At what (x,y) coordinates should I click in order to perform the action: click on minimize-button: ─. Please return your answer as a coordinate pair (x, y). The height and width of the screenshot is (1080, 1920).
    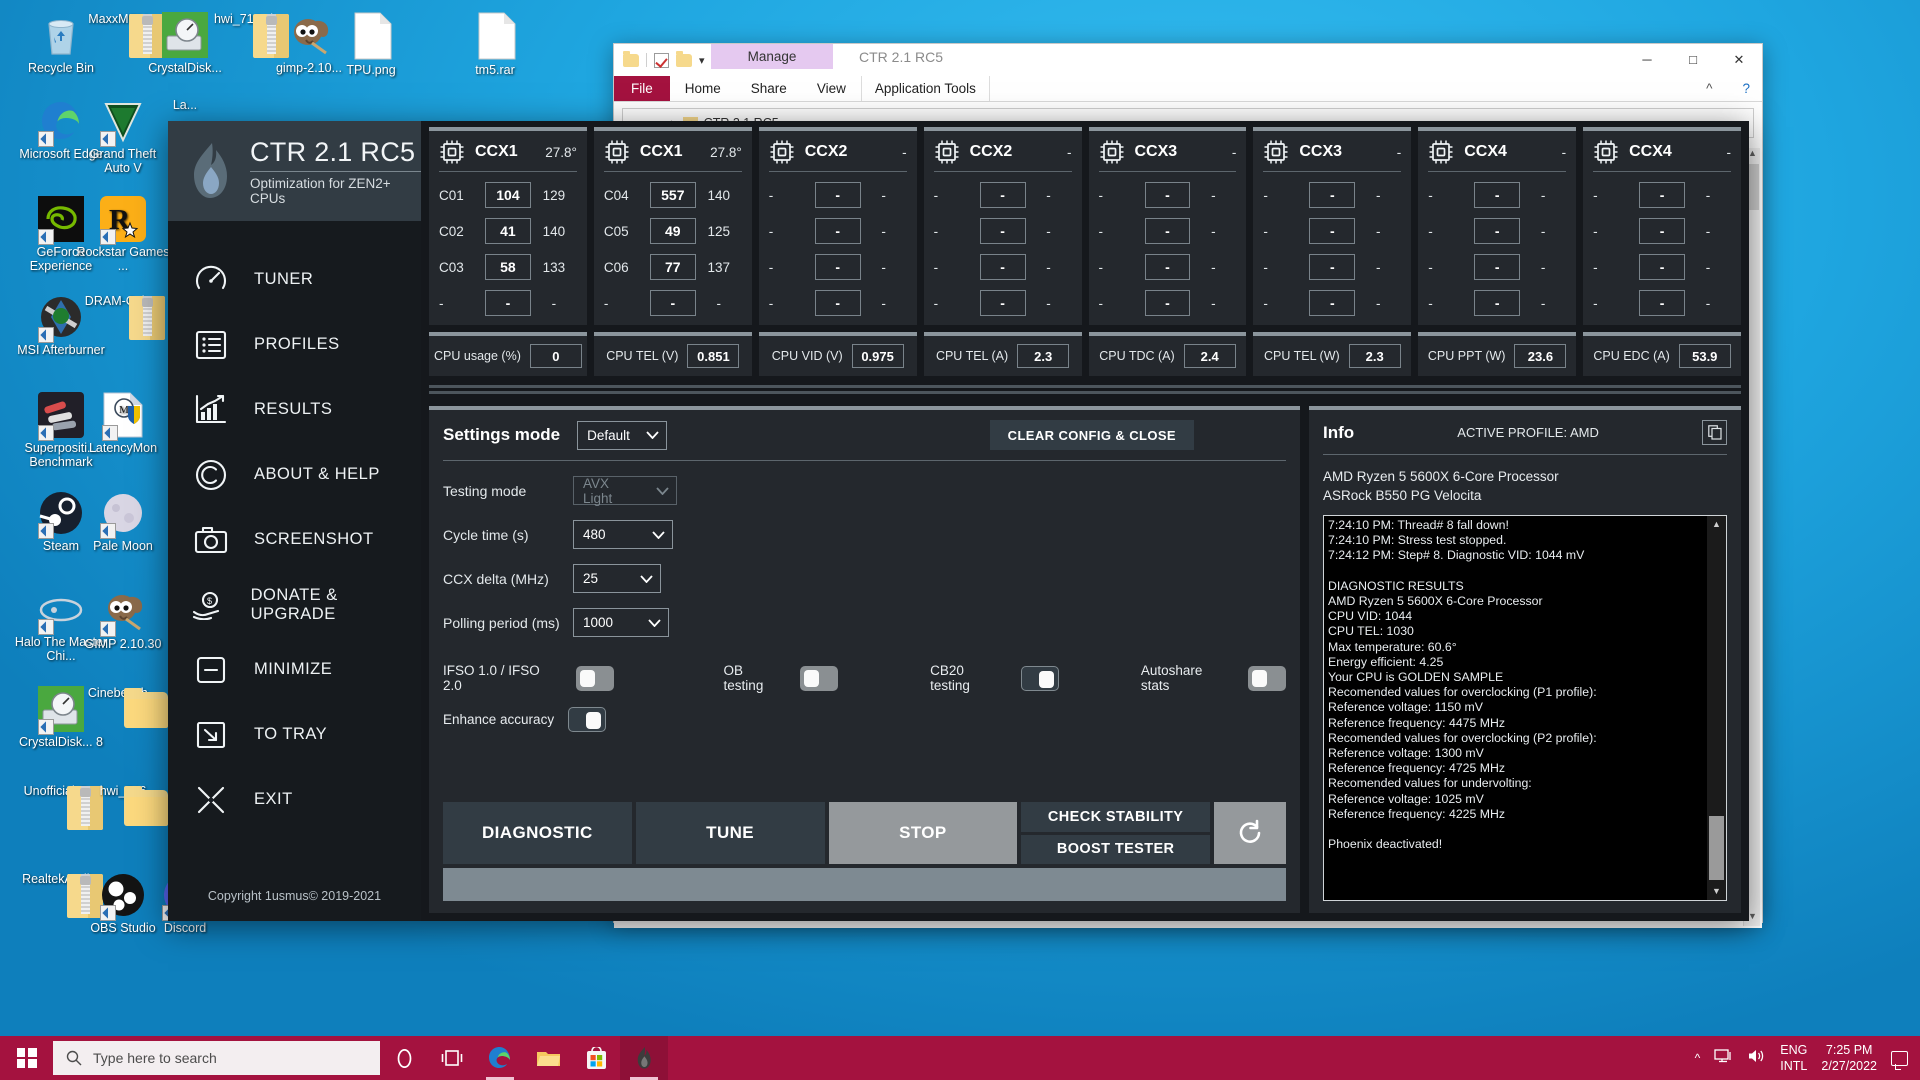
    Looking at the image, I should click on (1647, 59).